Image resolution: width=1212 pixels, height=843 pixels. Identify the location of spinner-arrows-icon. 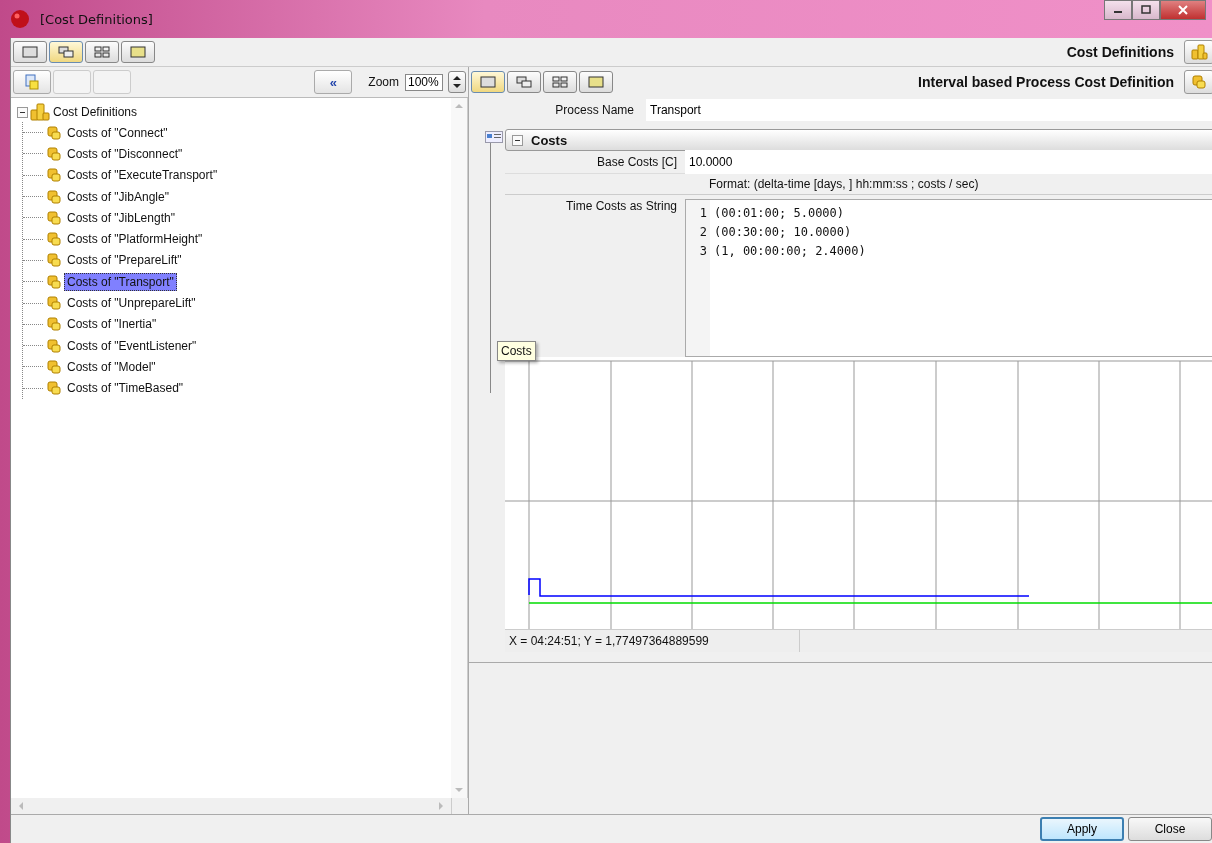
(457, 82).